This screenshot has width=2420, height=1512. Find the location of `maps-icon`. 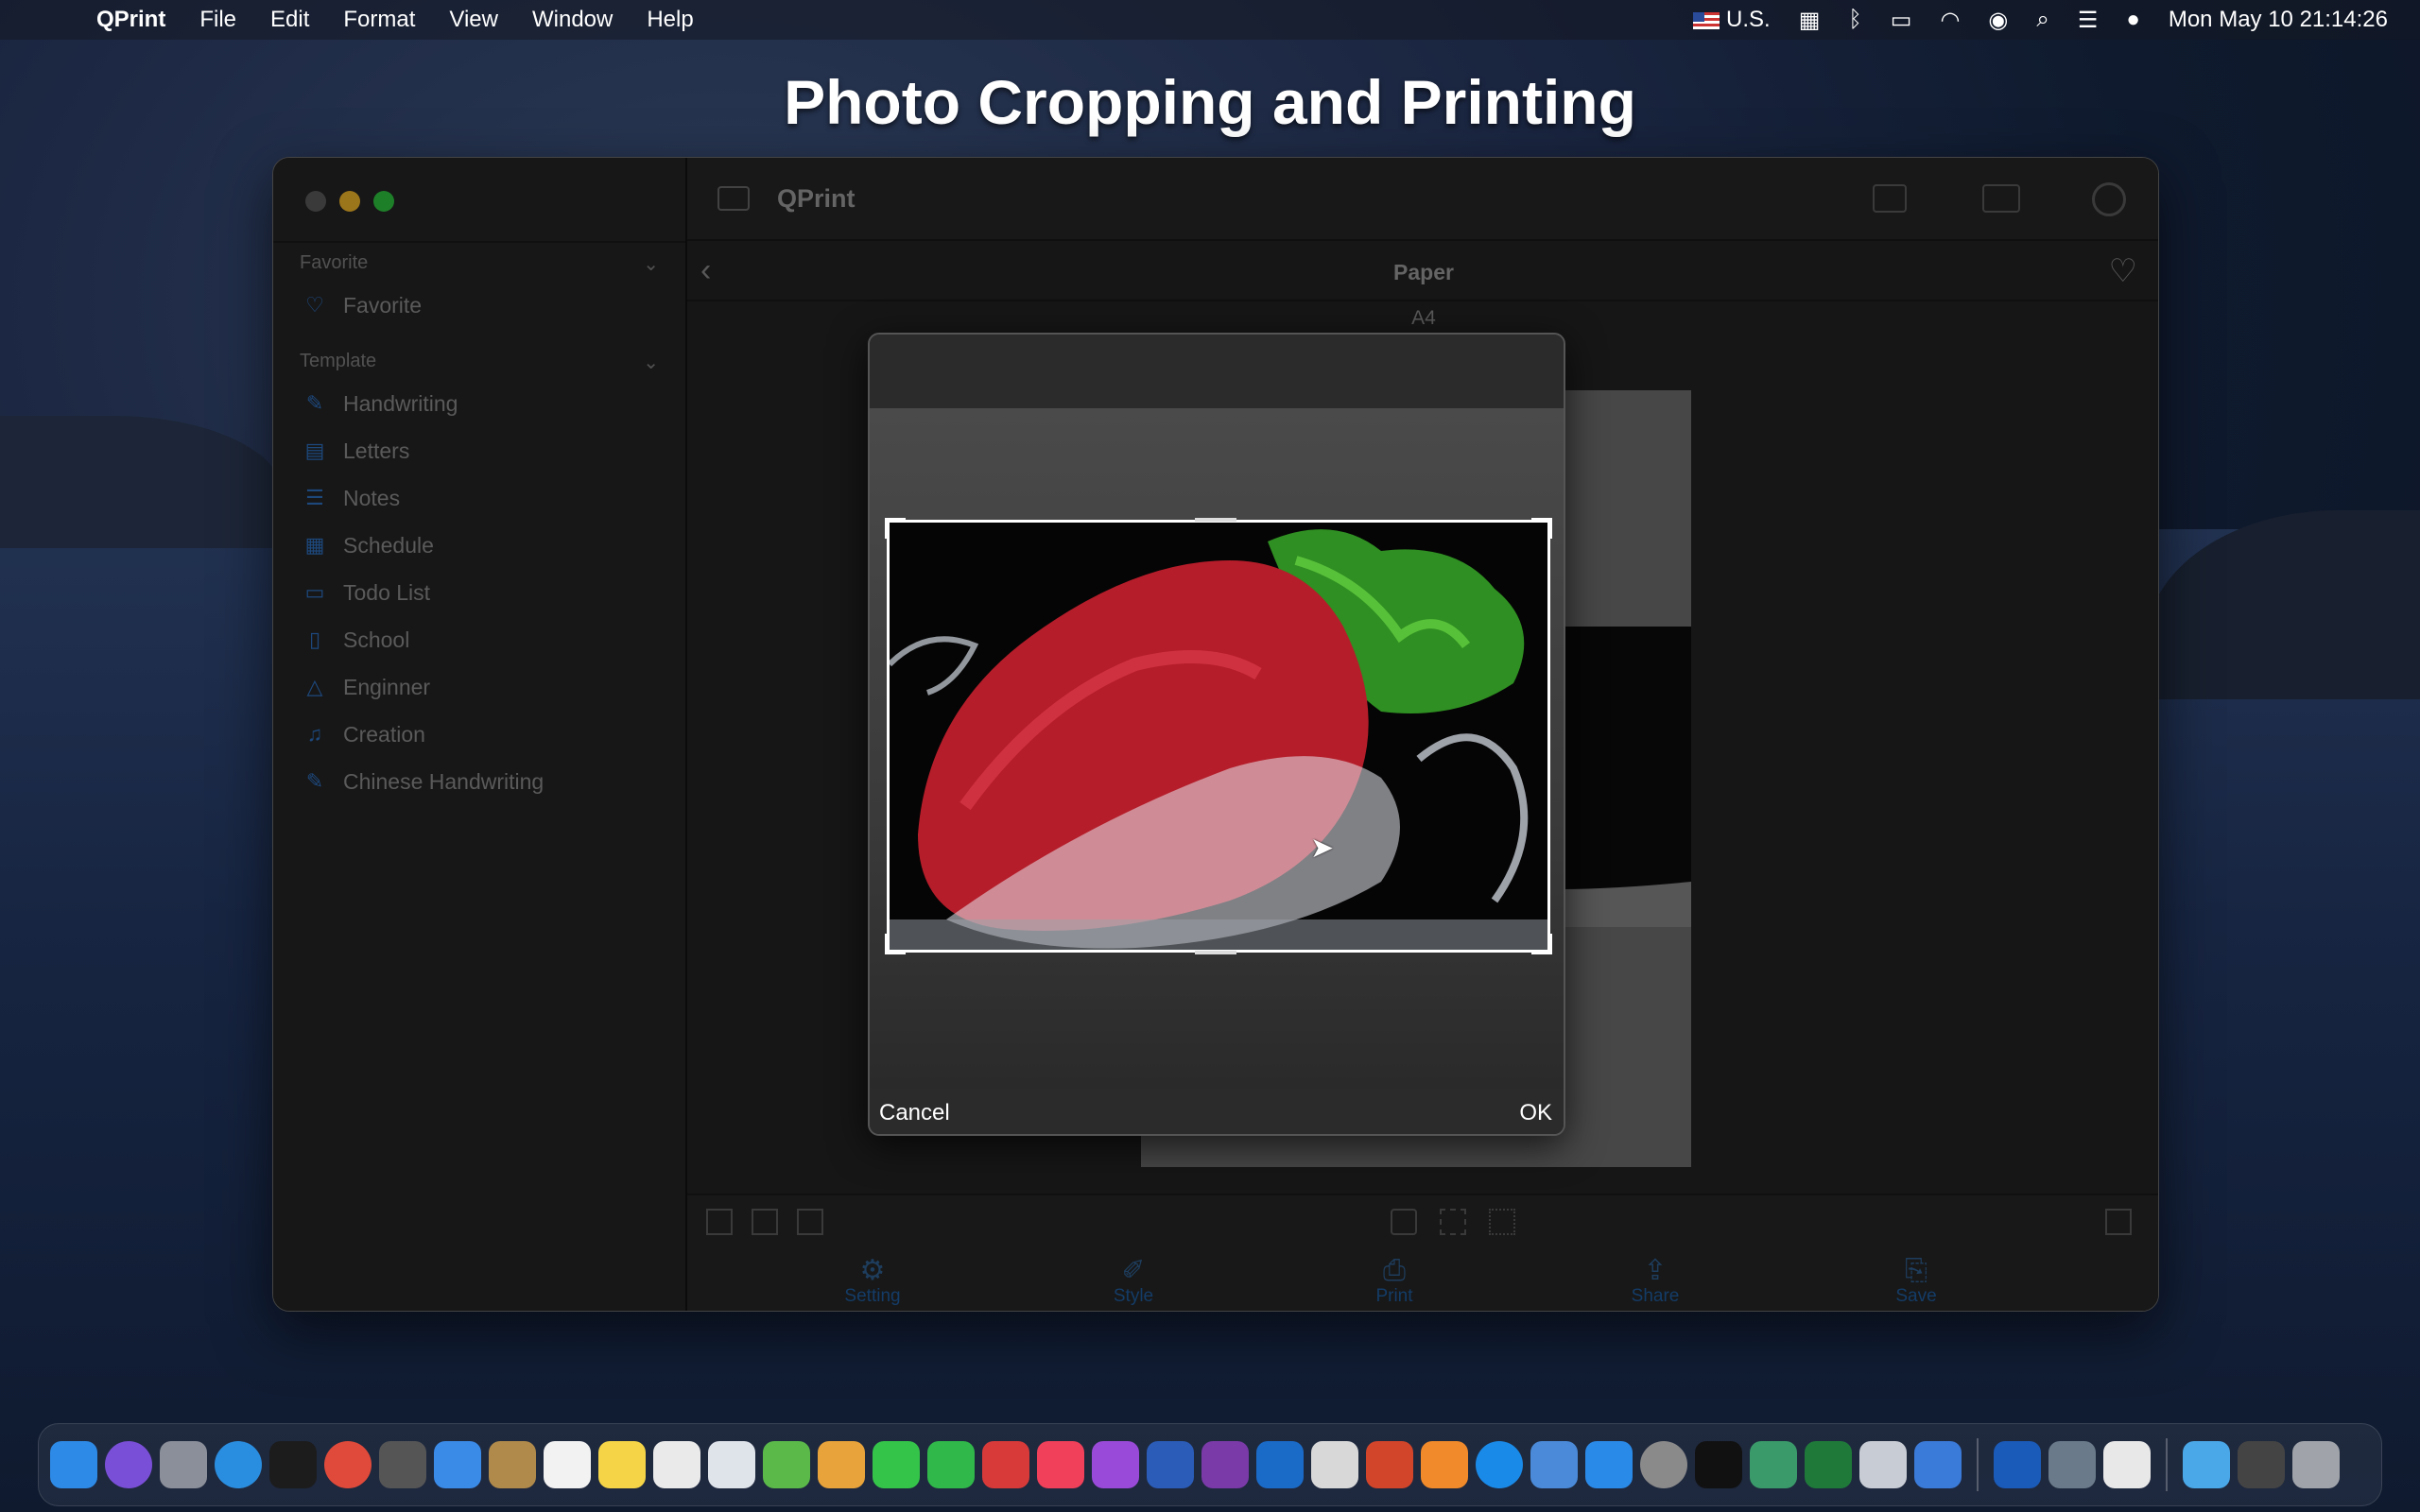

maps-icon is located at coordinates (786, 1464).